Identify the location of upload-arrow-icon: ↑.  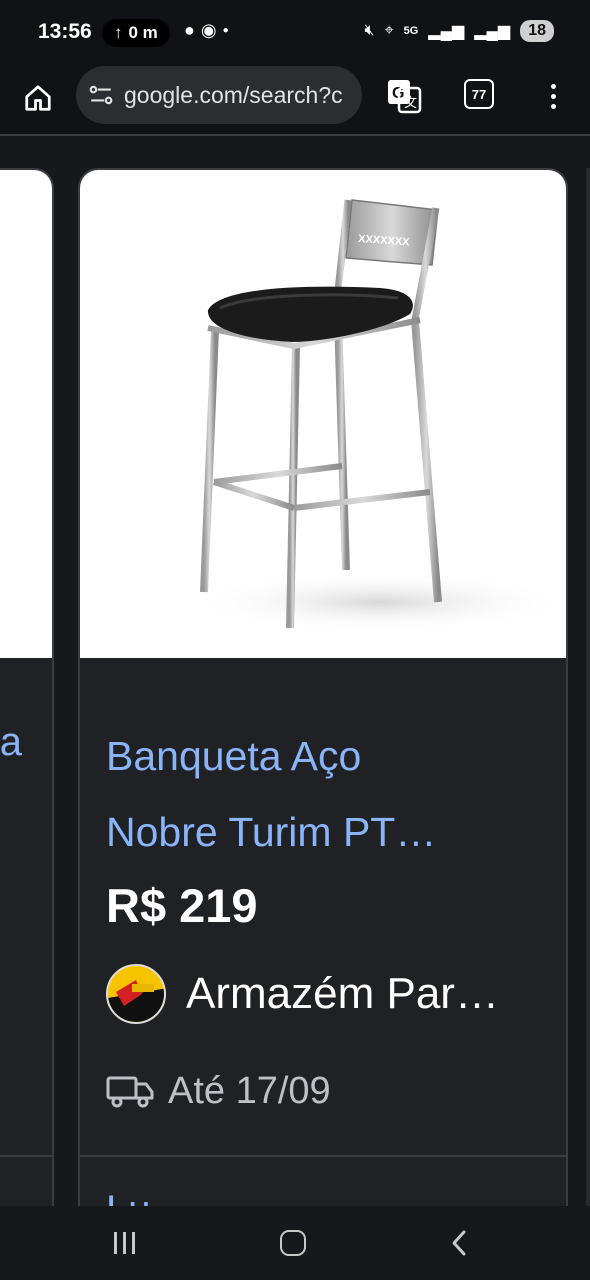
(118, 32).